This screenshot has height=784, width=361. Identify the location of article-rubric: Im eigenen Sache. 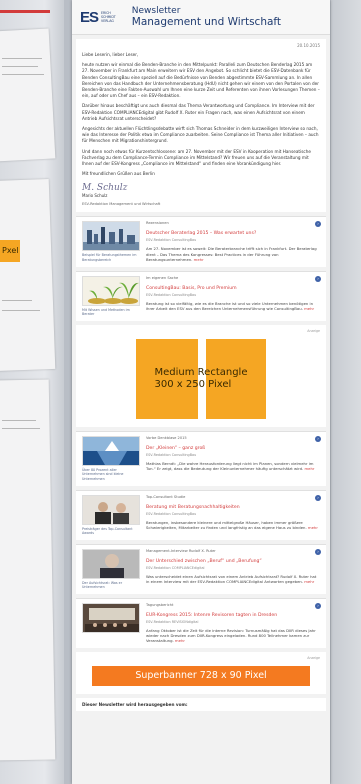
(162, 277).